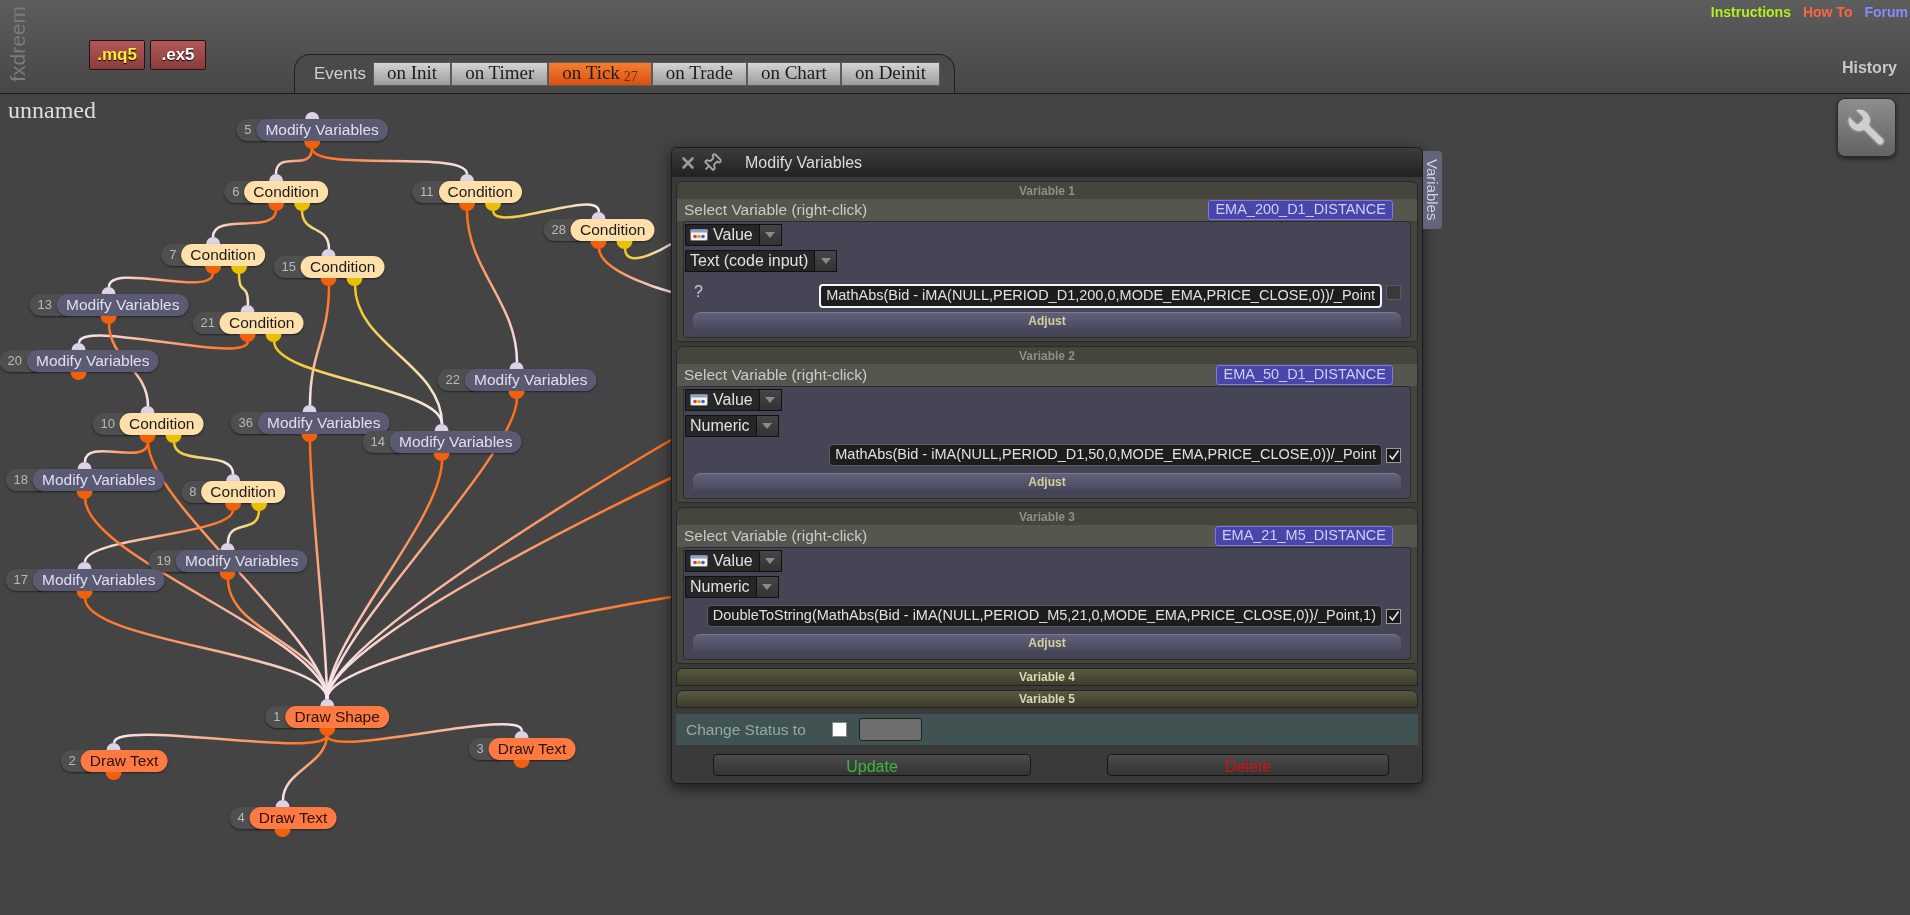 The height and width of the screenshot is (915, 1910). I want to click on variable-name-badge: EMA_200_D1_DISTANCE, so click(1300, 210).